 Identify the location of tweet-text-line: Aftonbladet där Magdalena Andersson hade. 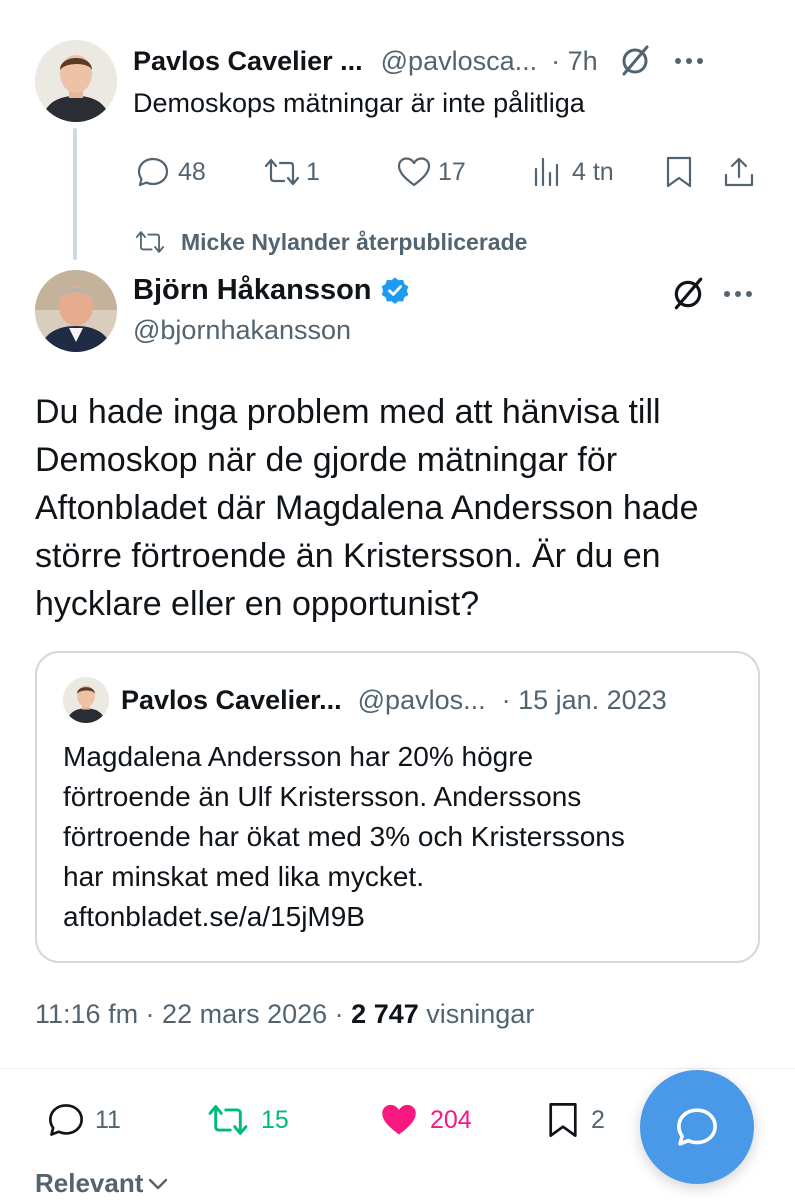
(367, 508).